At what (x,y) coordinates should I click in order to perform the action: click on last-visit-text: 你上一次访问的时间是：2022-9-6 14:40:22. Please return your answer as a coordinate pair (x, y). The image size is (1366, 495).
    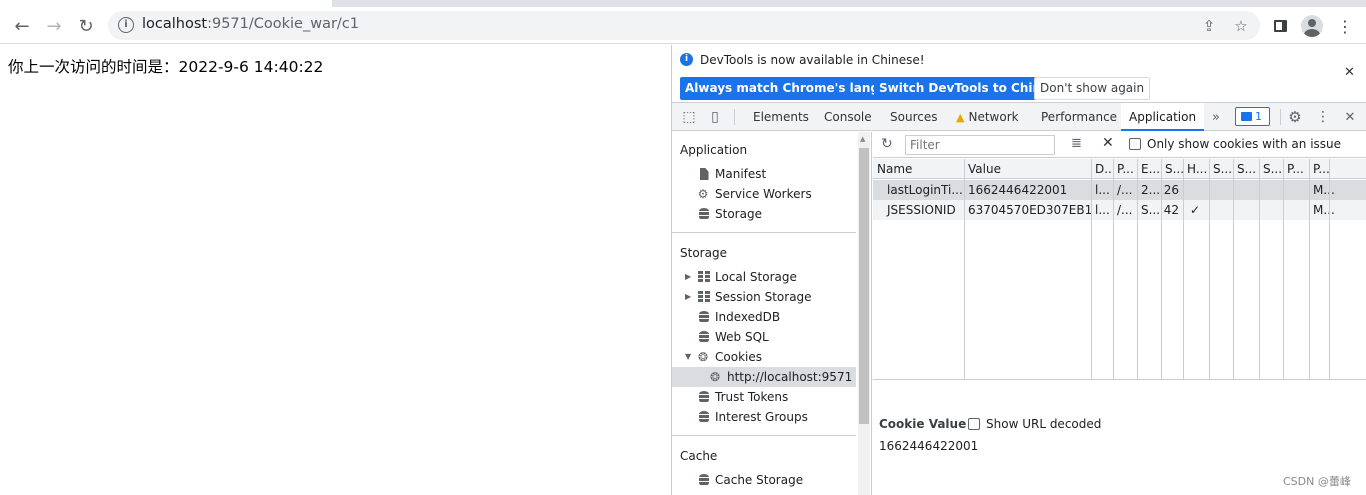
    Looking at the image, I should click on (166, 67).